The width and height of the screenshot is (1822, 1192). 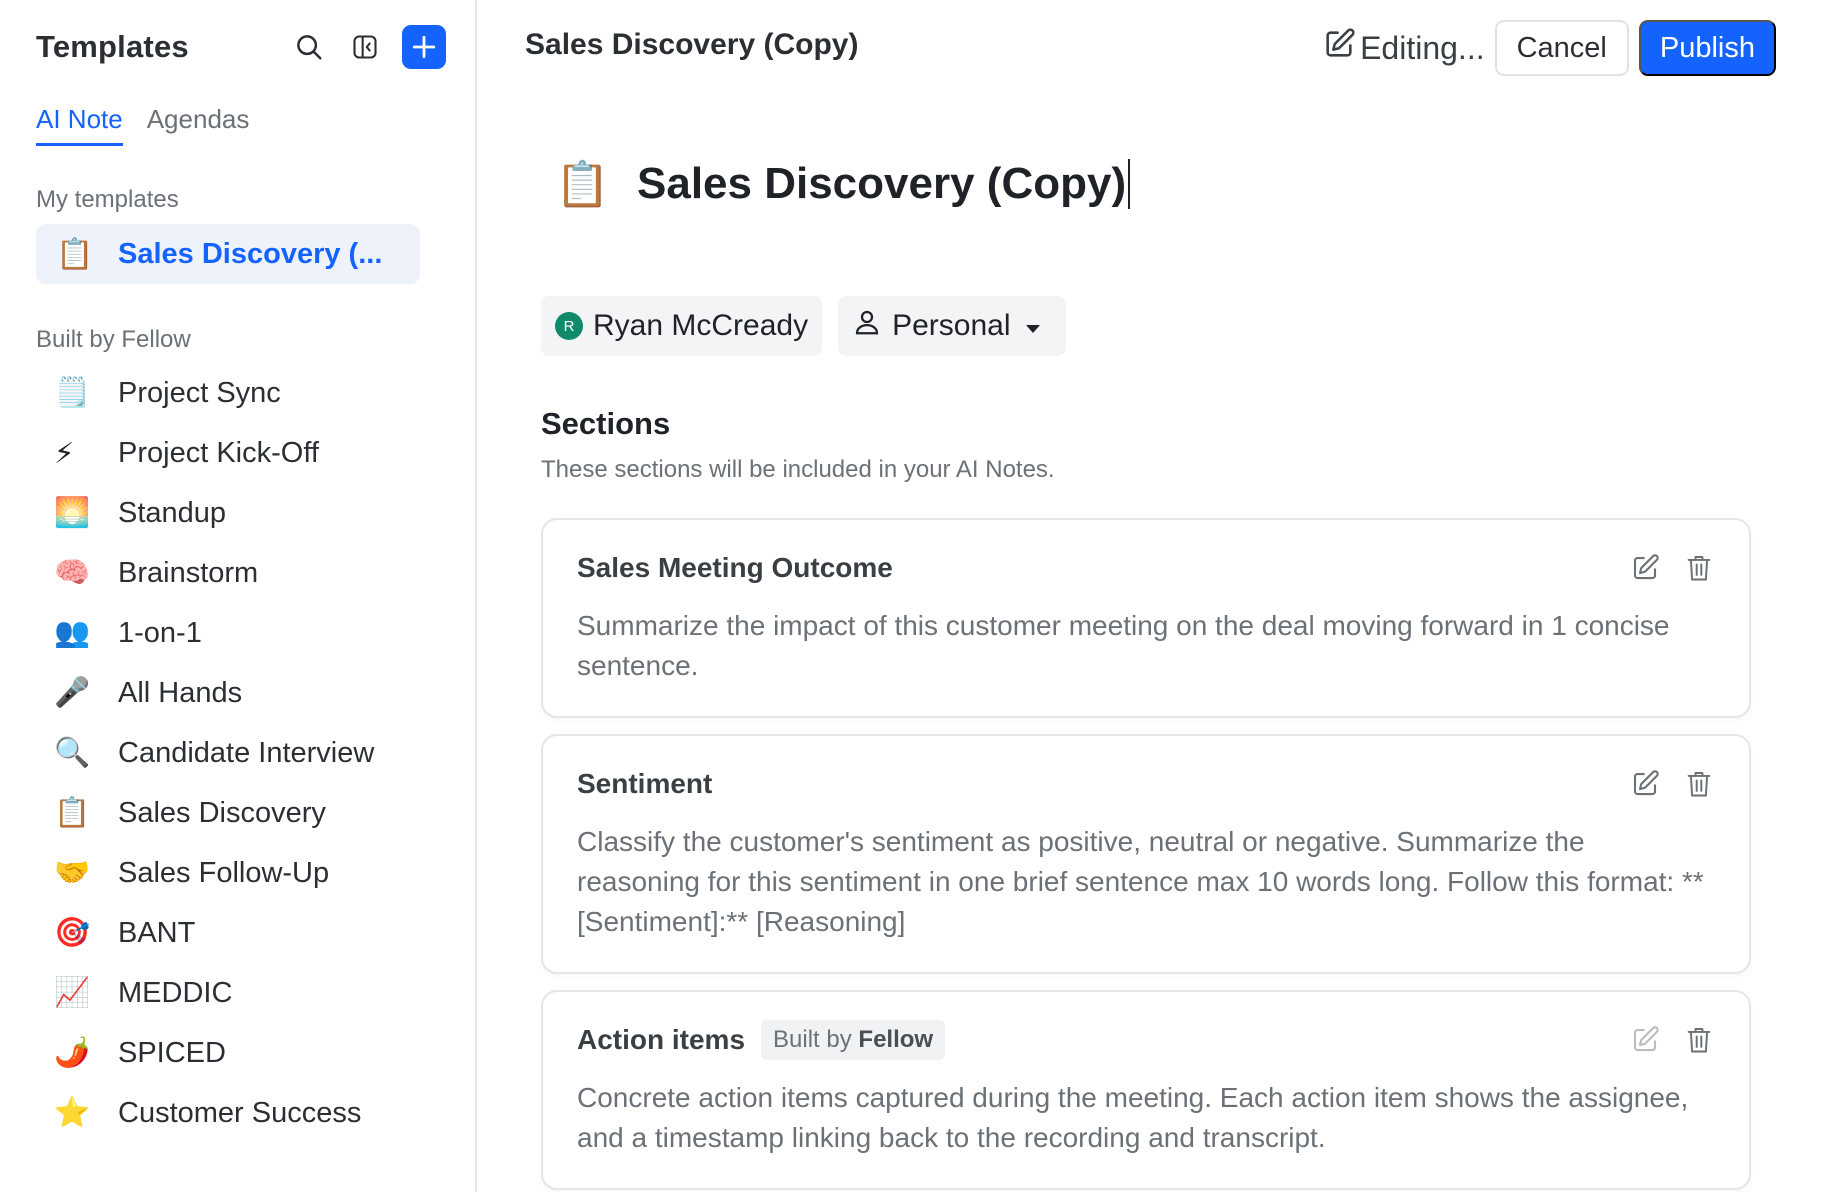 I want to click on sidebar-item-label: Sales Follow-Up, so click(x=224, y=872).